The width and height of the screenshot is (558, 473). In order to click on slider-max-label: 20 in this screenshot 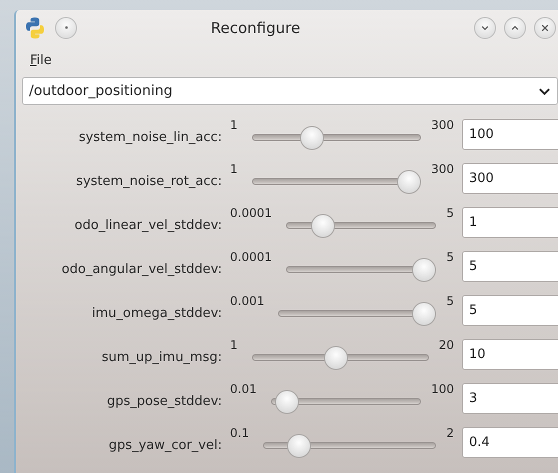, I will do `click(446, 345)`.